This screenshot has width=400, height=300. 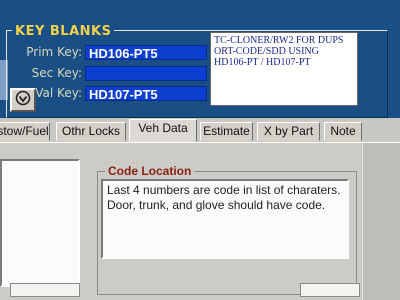 I want to click on tab-estimate: Estimate, so click(x=226, y=131).